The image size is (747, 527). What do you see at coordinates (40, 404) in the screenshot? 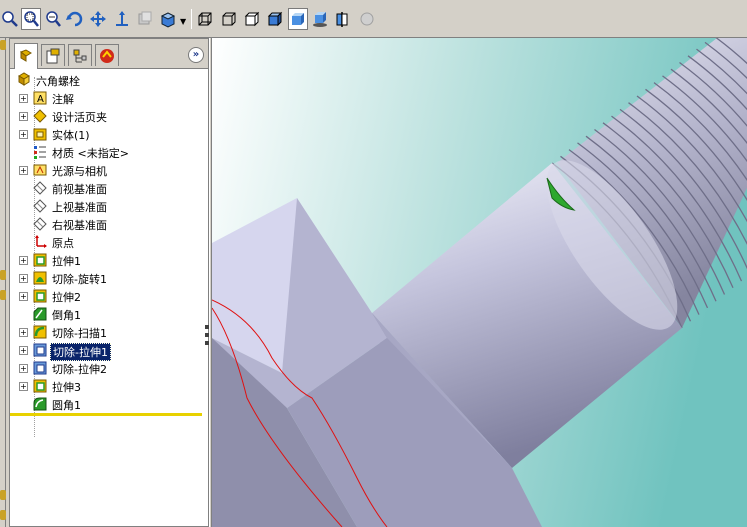
I see `fillet-icon` at bounding box center [40, 404].